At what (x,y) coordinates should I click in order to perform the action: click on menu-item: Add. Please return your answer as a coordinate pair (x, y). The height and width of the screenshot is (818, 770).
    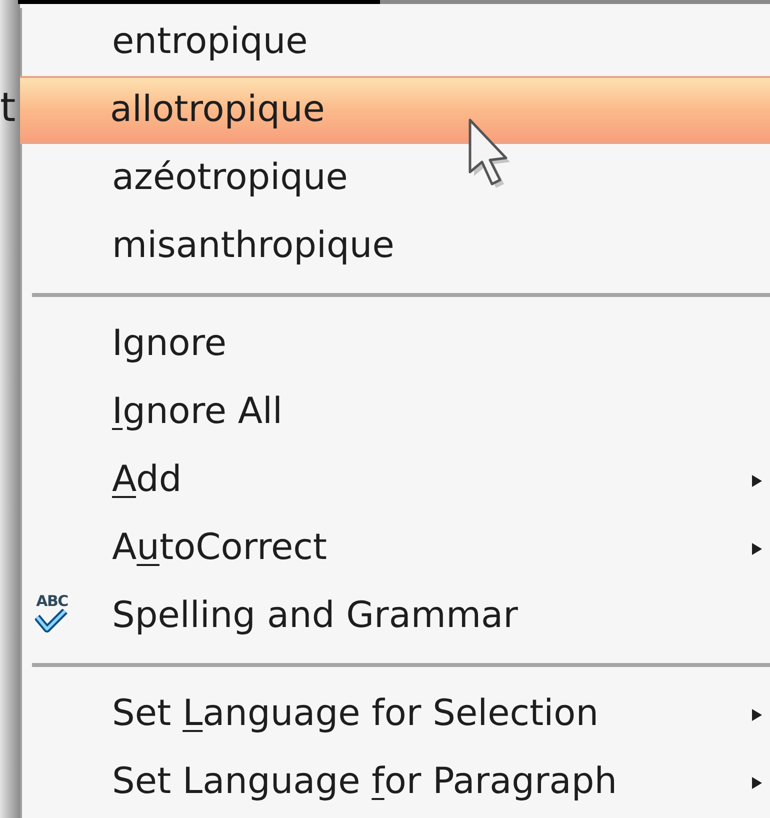
    Looking at the image, I should click on (396, 480).